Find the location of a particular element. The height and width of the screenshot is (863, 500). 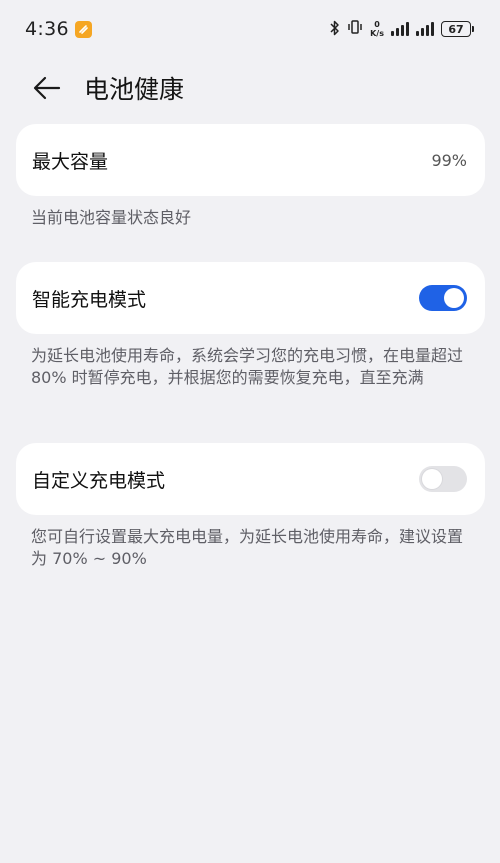

battery-level: 67 is located at coordinates (456, 29).